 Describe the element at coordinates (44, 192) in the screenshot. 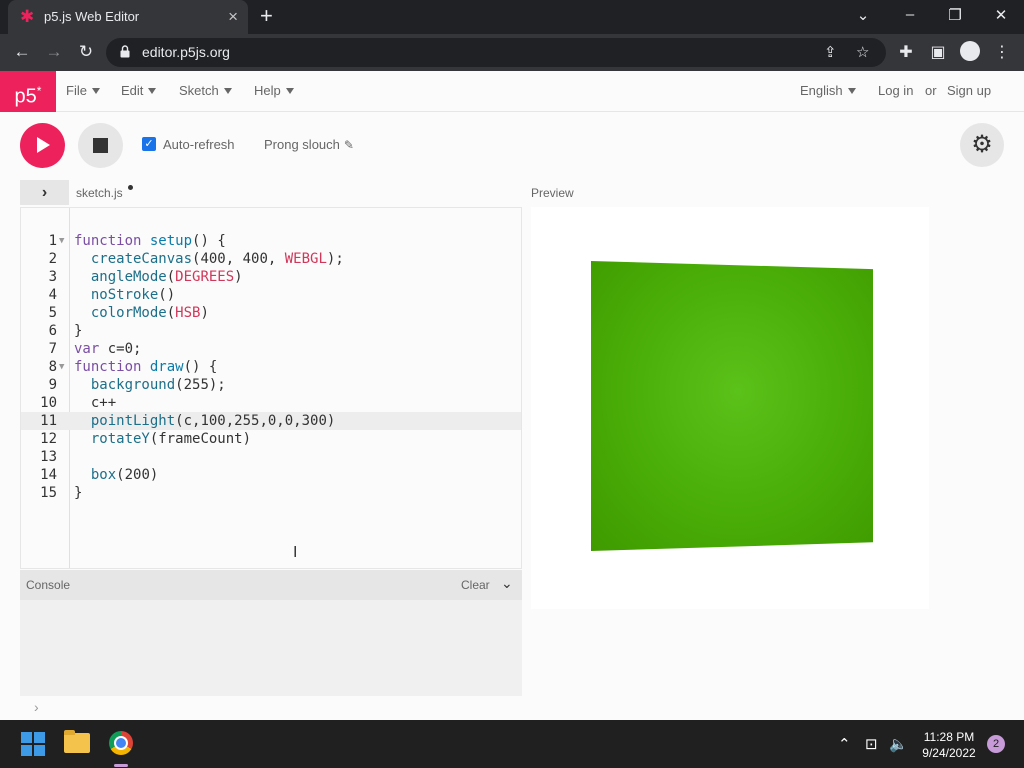

I see `expand-sidebar-button: ›` at that location.